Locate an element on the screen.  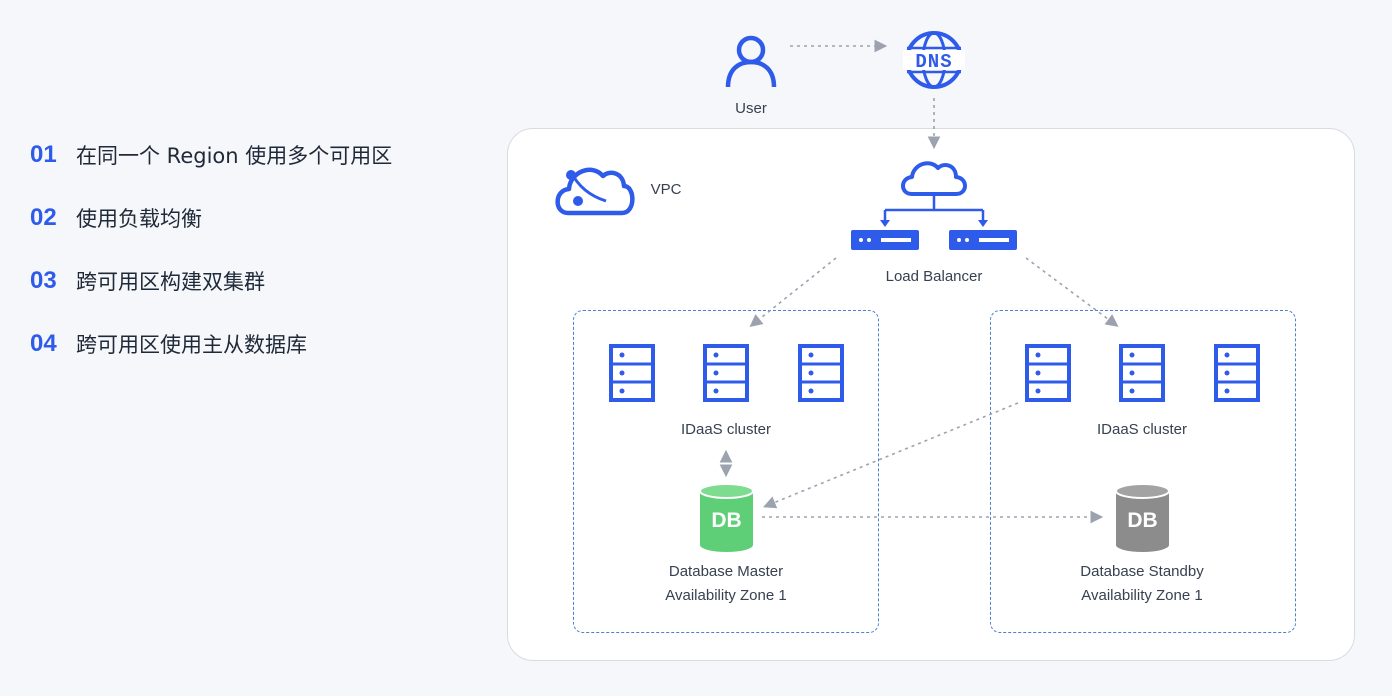
db-standby-text: DB is located at coordinates (1142, 520).